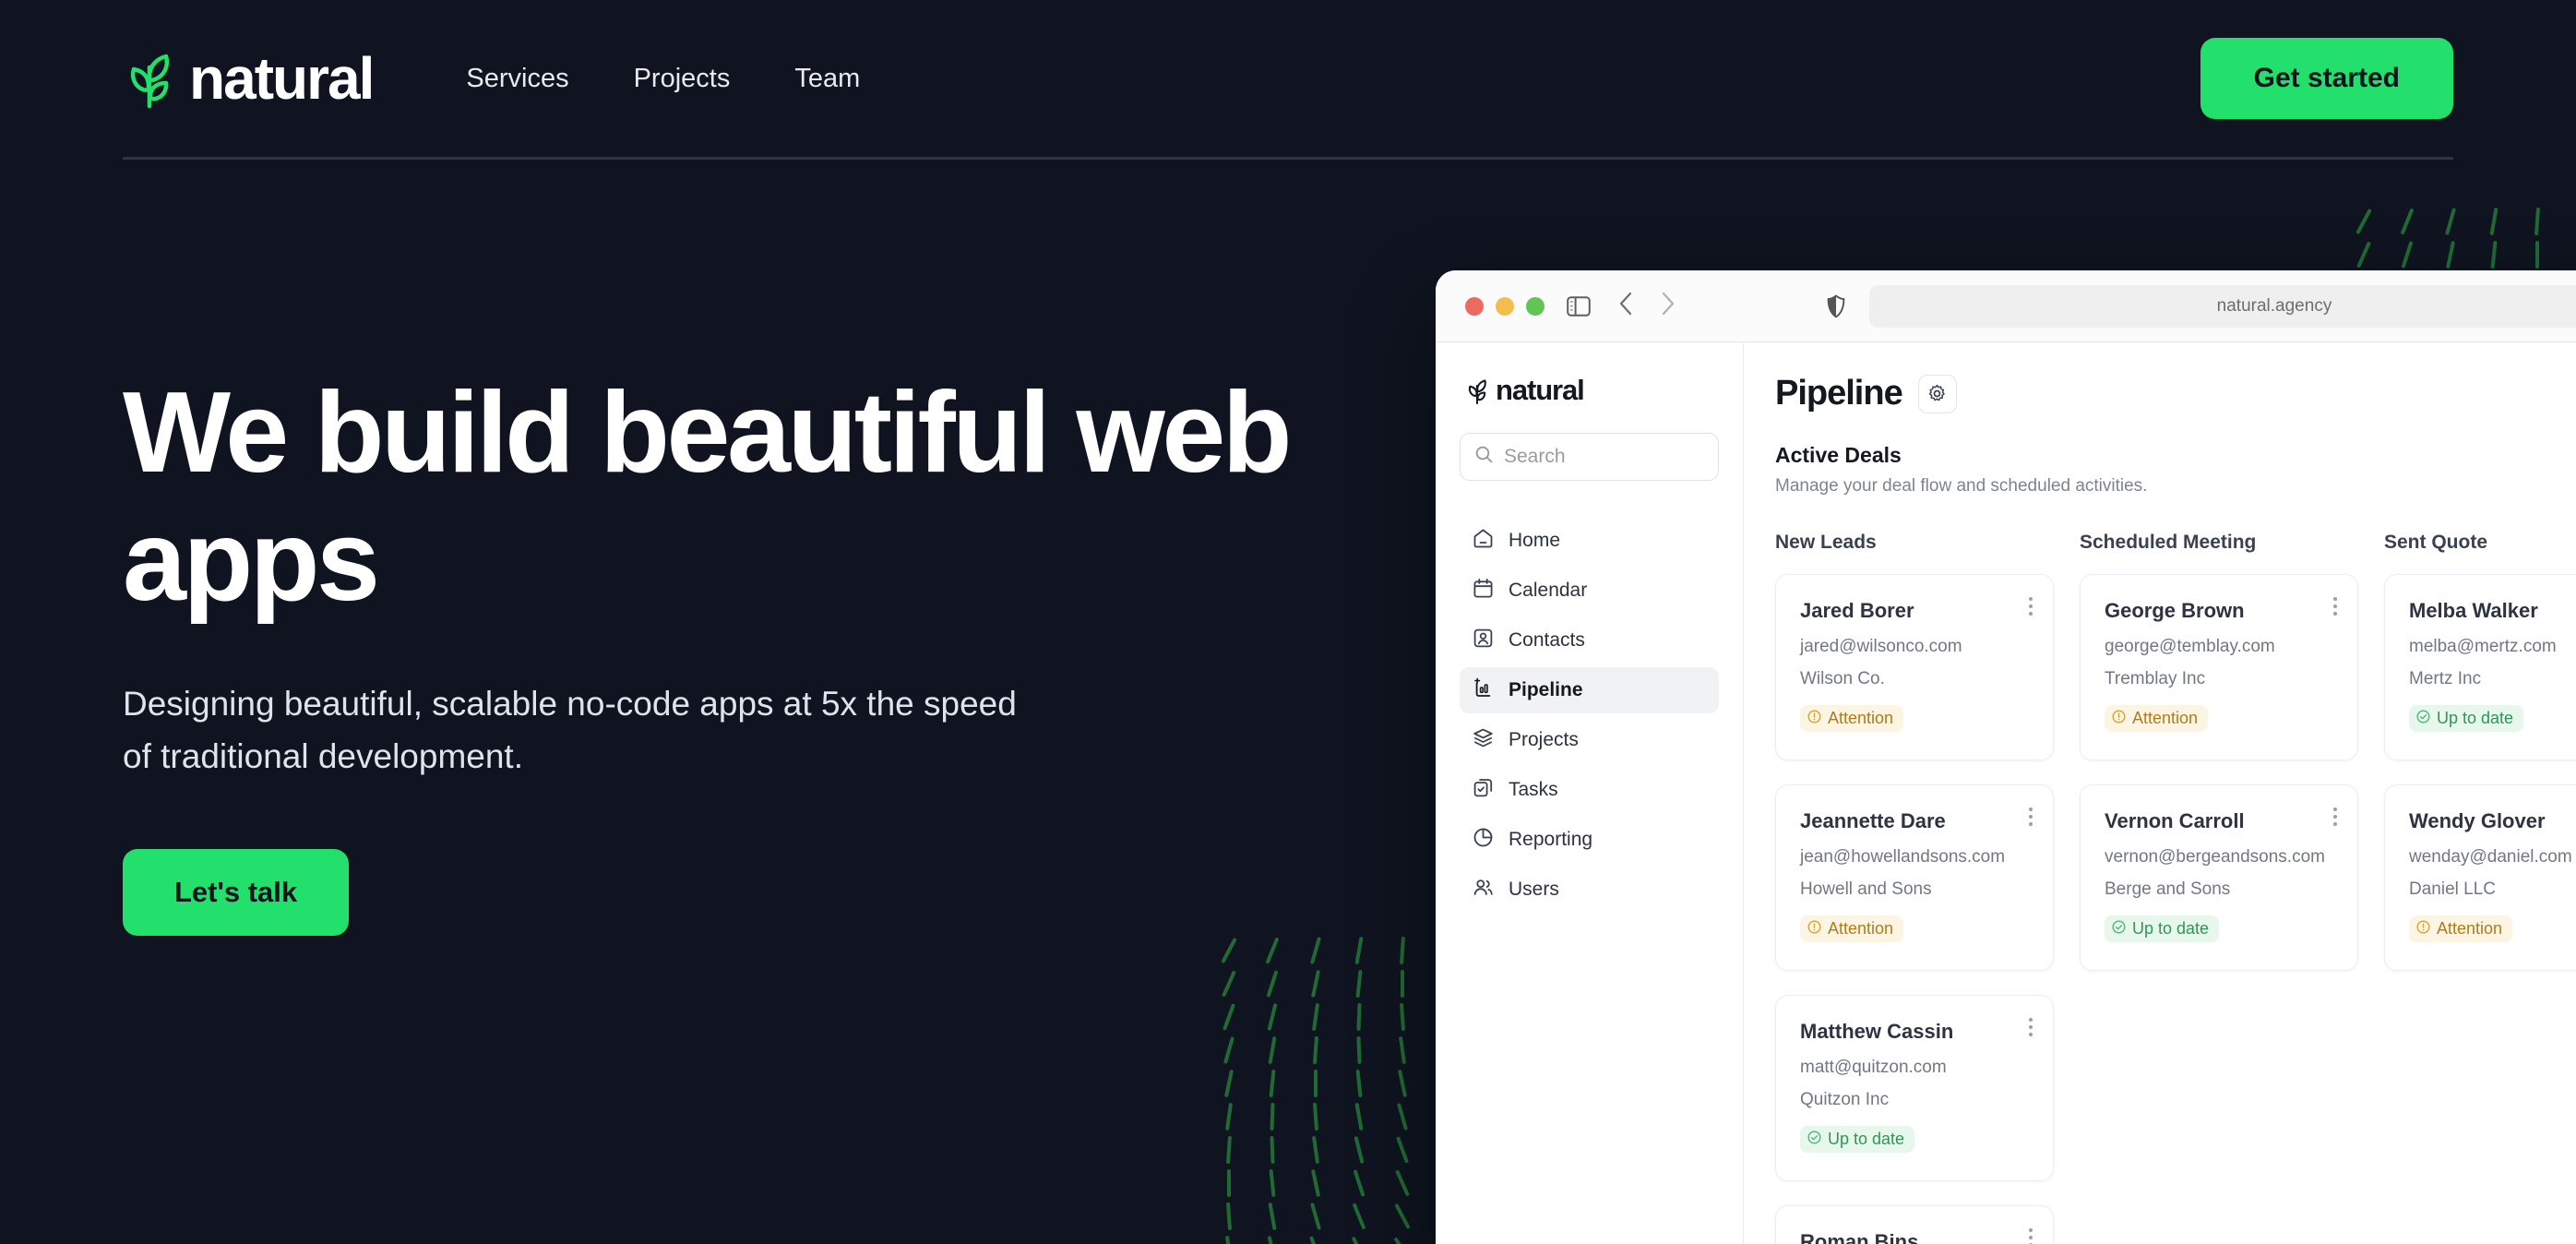 The image size is (2576, 1244). What do you see at coordinates (2326, 78) in the screenshot?
I see `get-started-button: Get started` at bounding box center [2326, 78].